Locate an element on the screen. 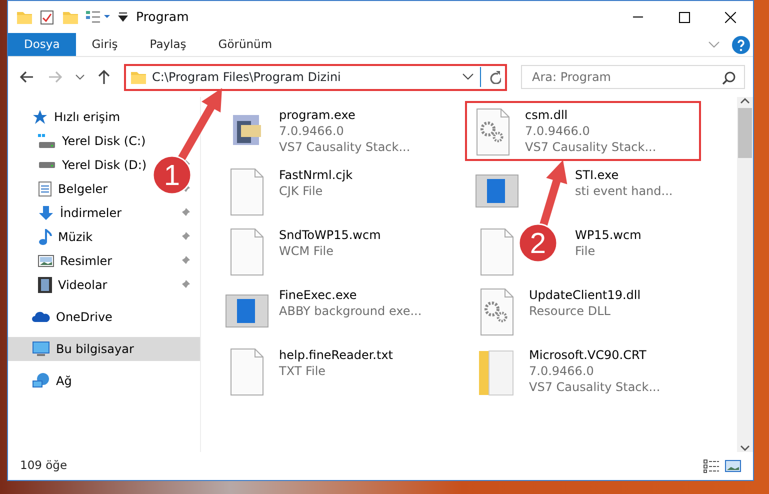 This screenshot has height=494, width=769. ribbon-tab: Dosya is located at coordinates (42, 44).